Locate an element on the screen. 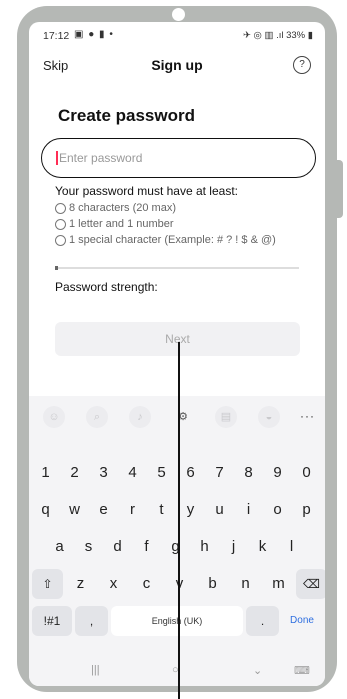  key-j: j is located at coordinates (233, 547).